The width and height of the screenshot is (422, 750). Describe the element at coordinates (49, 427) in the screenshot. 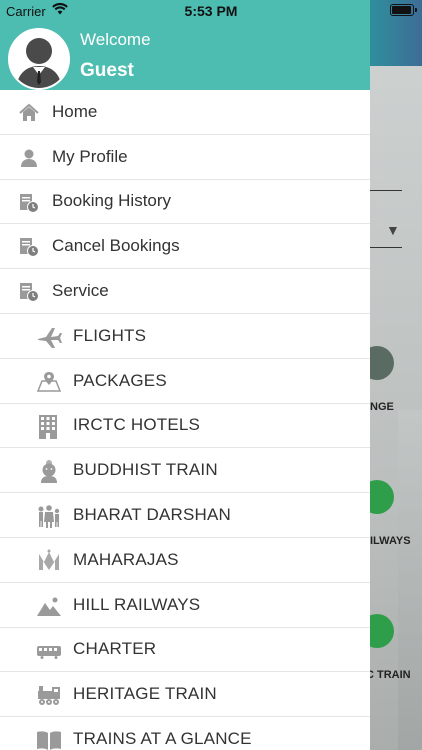

I see `hotel-building-icon` at that location.